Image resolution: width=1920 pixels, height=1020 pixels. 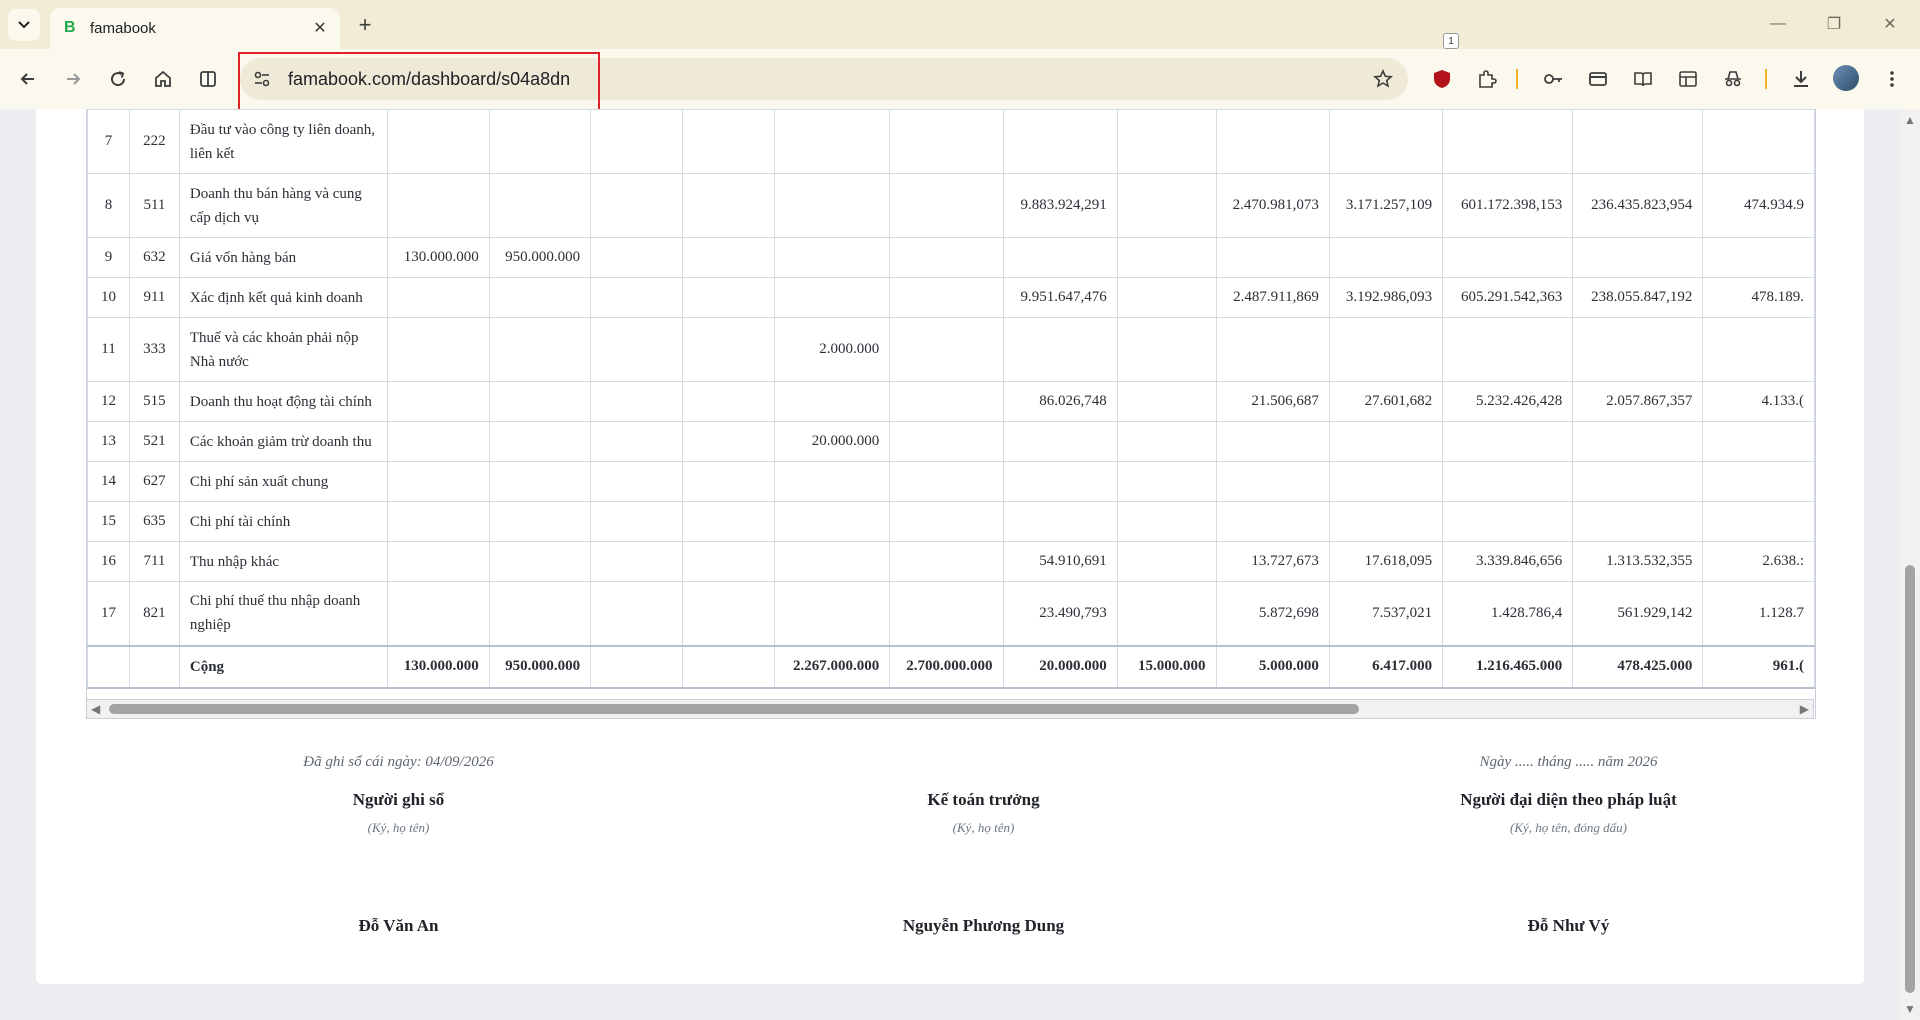 What do you see at coordinates (1451, 41) in the screenshot?
I see `extension-badge: 1` at bounding box center [1451, 41].